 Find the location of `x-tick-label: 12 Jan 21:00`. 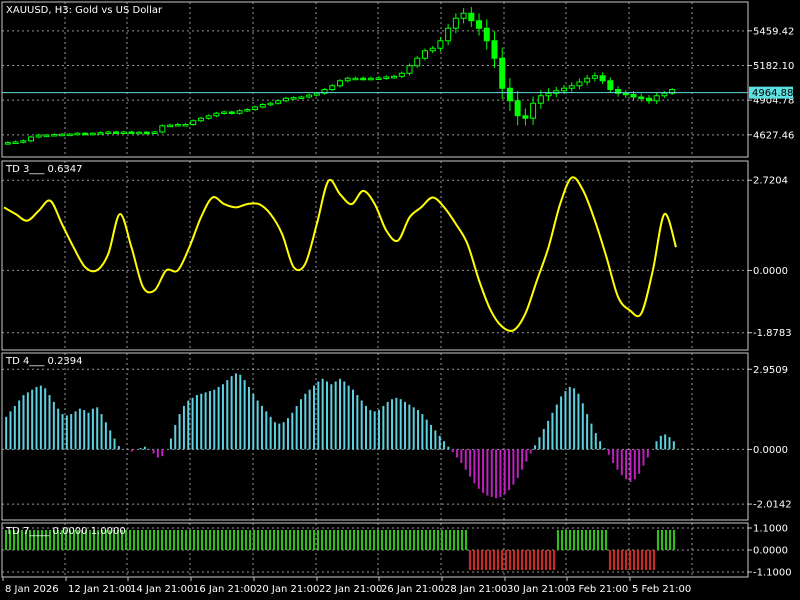

x-tick-label: 12 Jan 21:00 is located at coordinates (99, 589).